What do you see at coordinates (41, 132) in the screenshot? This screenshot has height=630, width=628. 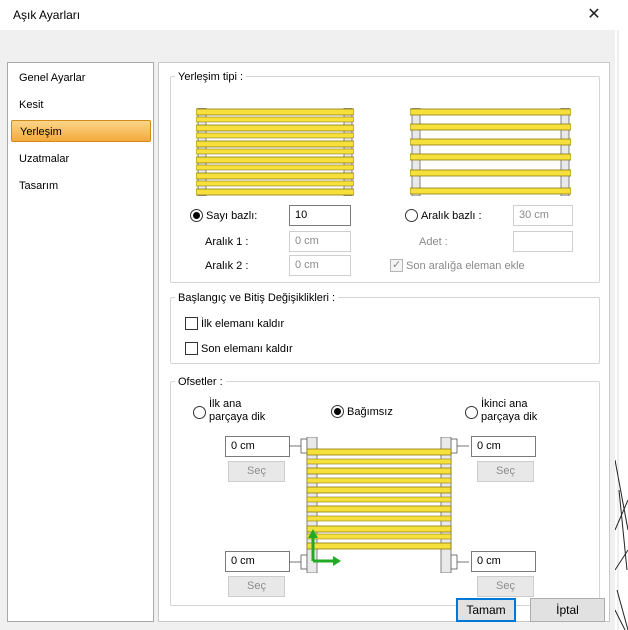 I see `nav-item-label: Yerleşim` at bounding box center [41, 132].